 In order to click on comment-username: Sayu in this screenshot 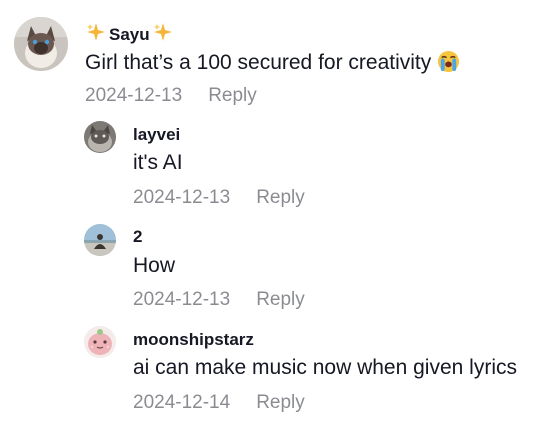, I will do `click(129, 33)`.